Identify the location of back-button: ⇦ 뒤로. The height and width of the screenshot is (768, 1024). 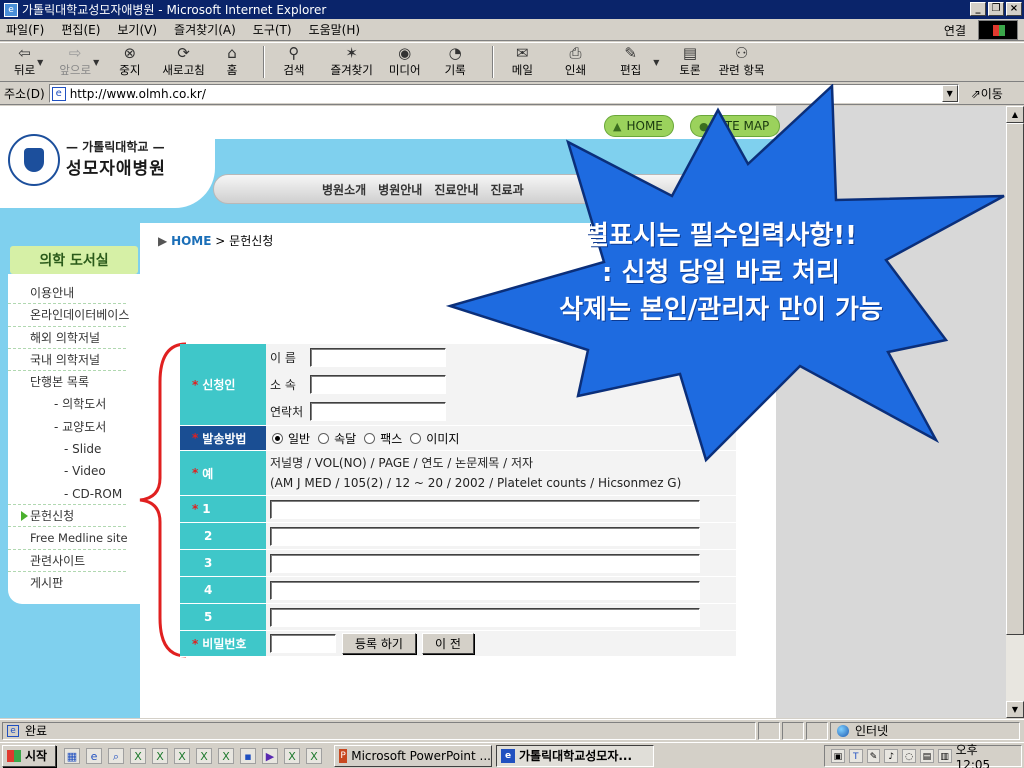
(24, 62).